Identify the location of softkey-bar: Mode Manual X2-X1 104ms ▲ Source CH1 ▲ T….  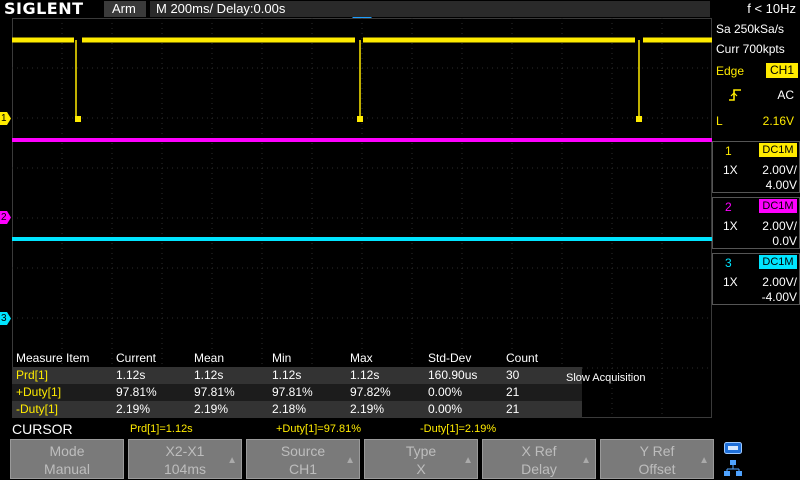
(400, 459).